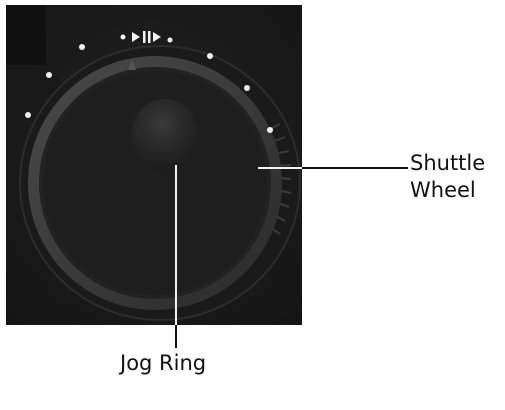 The image size is (505, 410). Describe the element at coordinates (443, 190) in the screenshot. I see `shuttle-wheel-label-line2: Wheel` at that location.